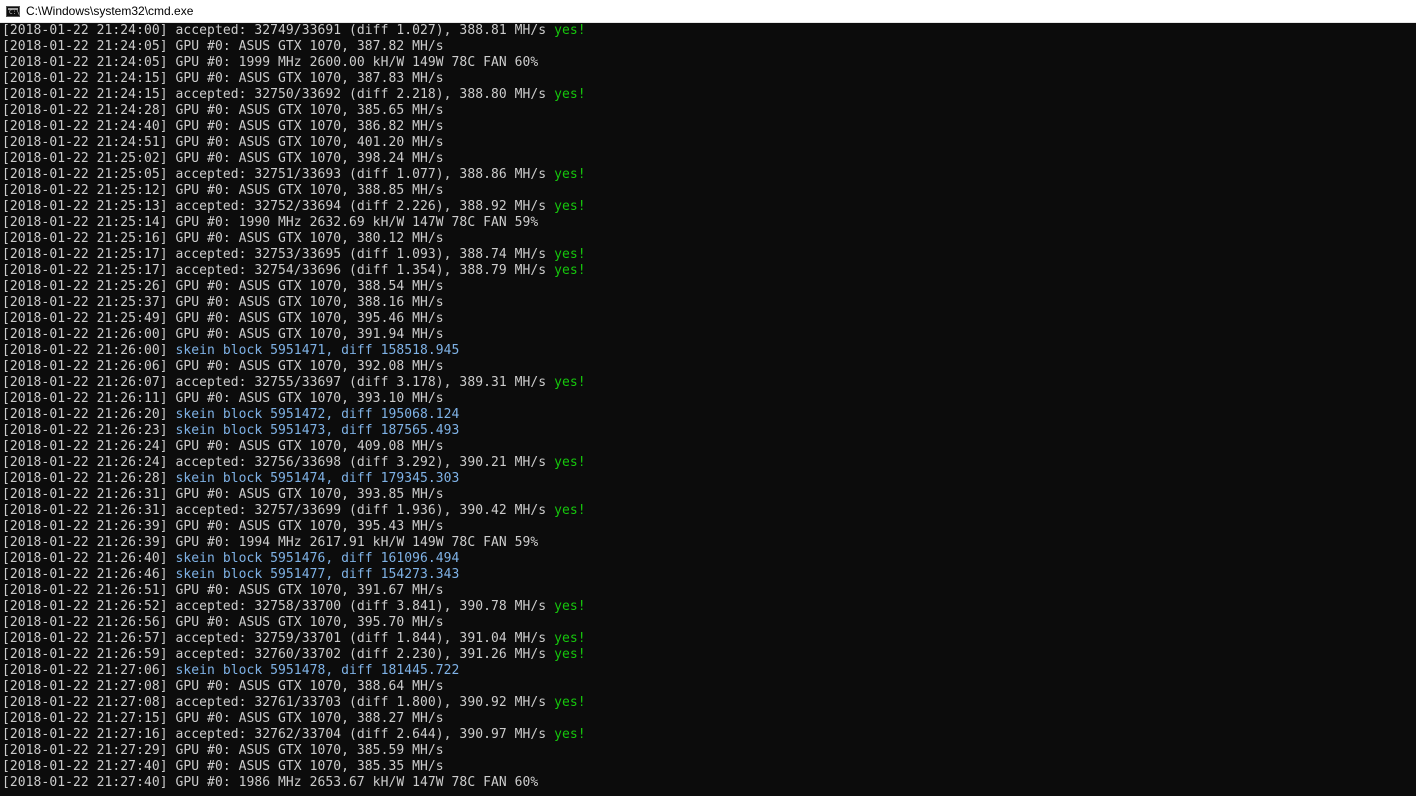 The image size is (1416, 796). Describe the element at coordinates (305, 286) in the screenshot. I see `log-message: GPU #0: ASUS GTX 1070, 388.54 MH/s` at that location.